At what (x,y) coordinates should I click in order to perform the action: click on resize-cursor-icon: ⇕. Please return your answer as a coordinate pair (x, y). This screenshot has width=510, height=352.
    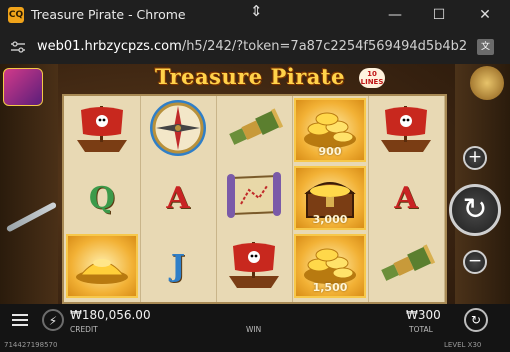
    Looking at the image, I should click on (256, 11).